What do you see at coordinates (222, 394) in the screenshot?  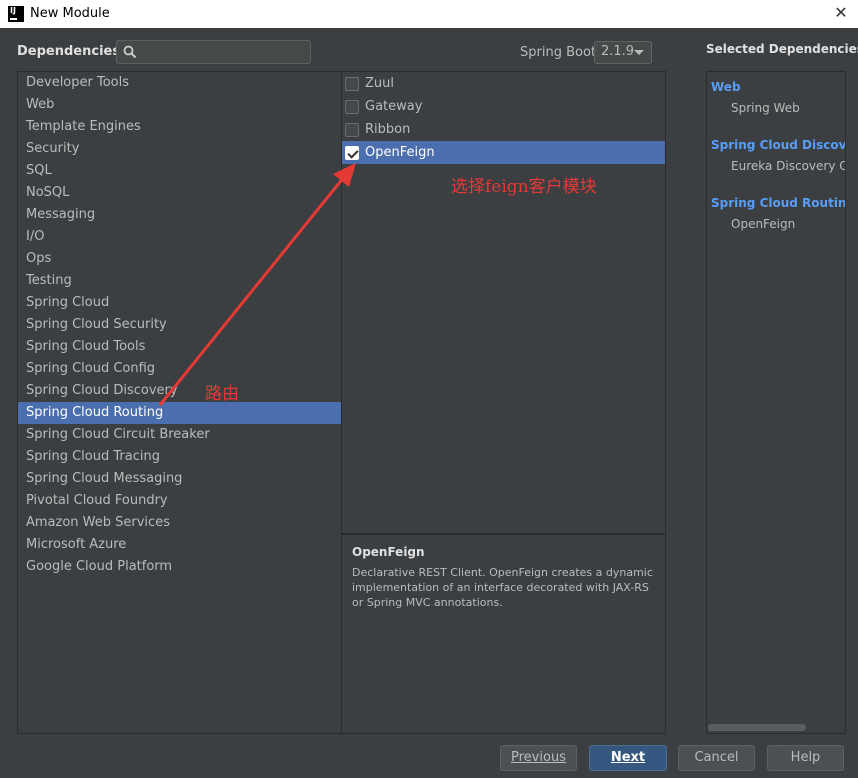 I see `routing-annotation: 路由` at bounding box center [222, 394].